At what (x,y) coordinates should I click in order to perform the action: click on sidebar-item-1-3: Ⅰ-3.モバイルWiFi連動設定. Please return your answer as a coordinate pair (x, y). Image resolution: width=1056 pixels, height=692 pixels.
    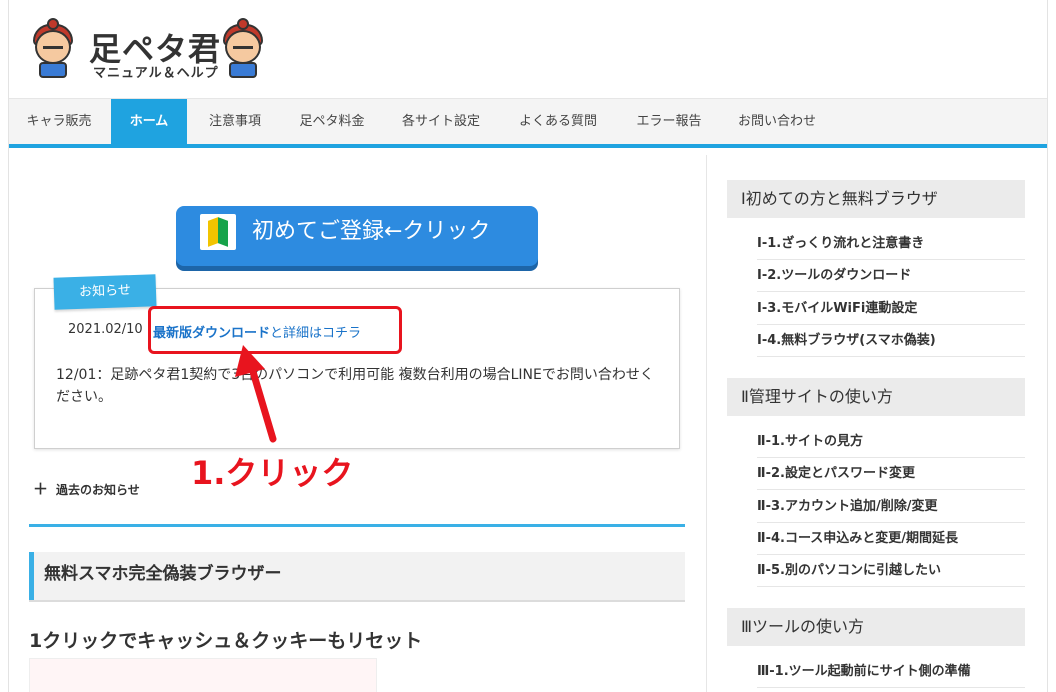
    Looking at the image, I should click on (891, 309).